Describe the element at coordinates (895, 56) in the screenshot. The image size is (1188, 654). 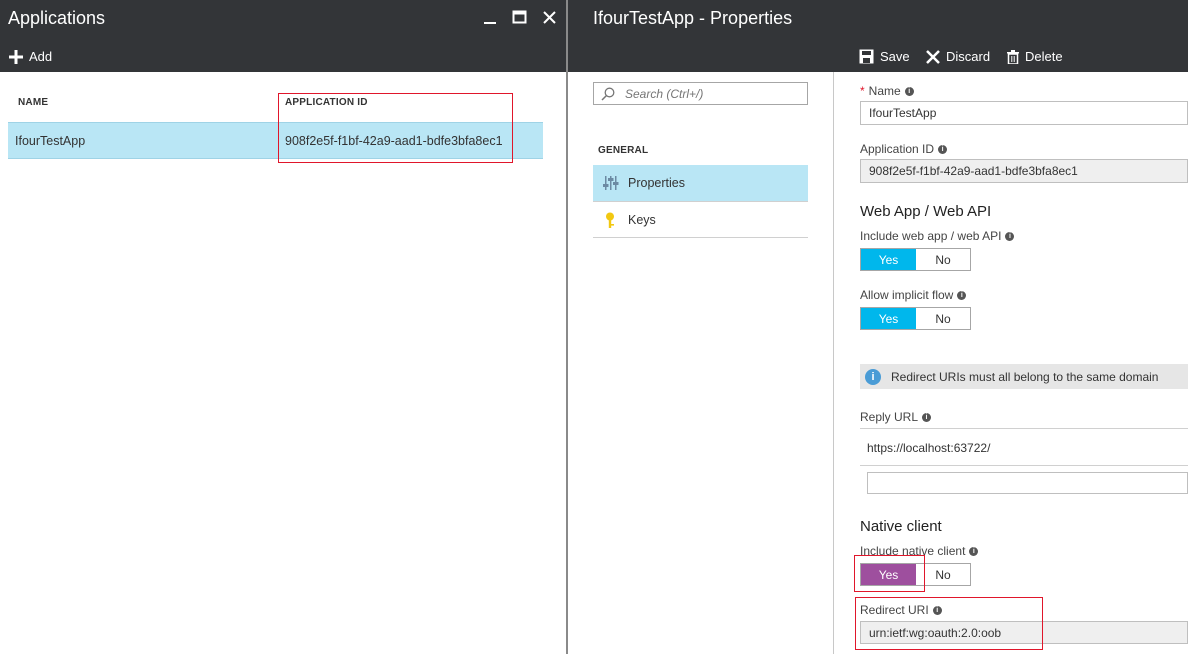
I see `save-label: Save` at that location.